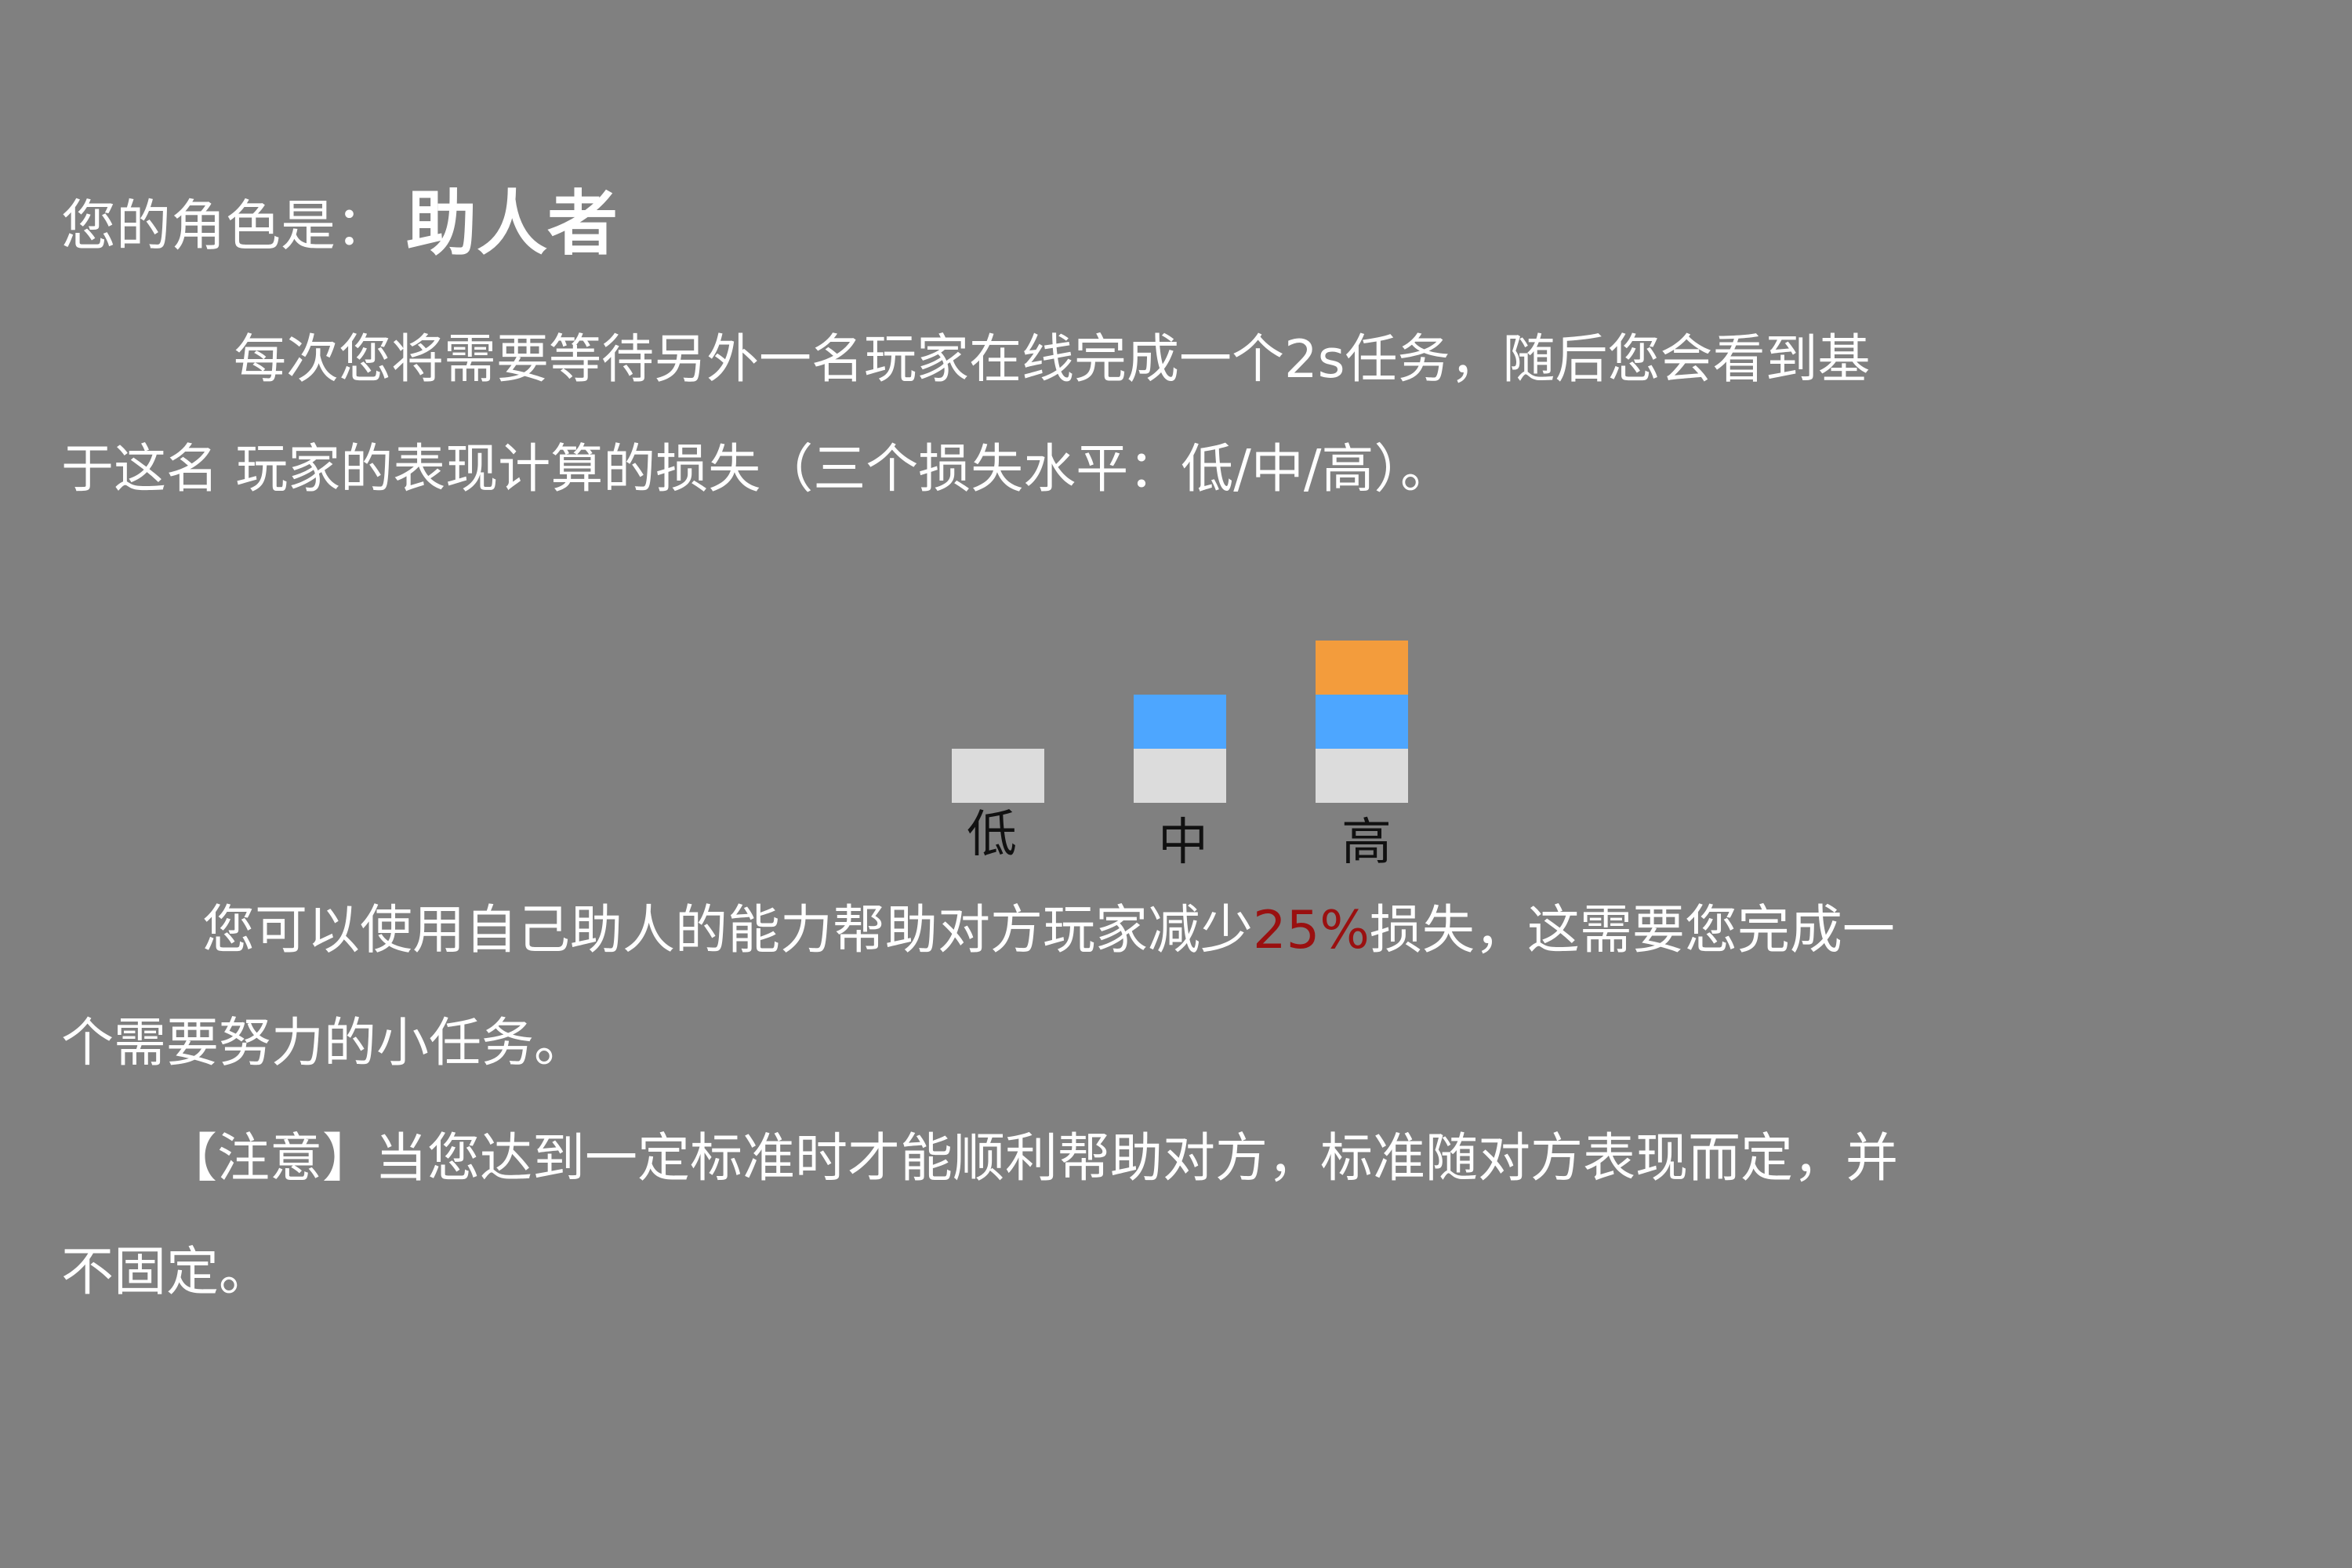  Describe the element at coordinates (998, 776) in the screenshot. I see `low-bar-base` at that location.